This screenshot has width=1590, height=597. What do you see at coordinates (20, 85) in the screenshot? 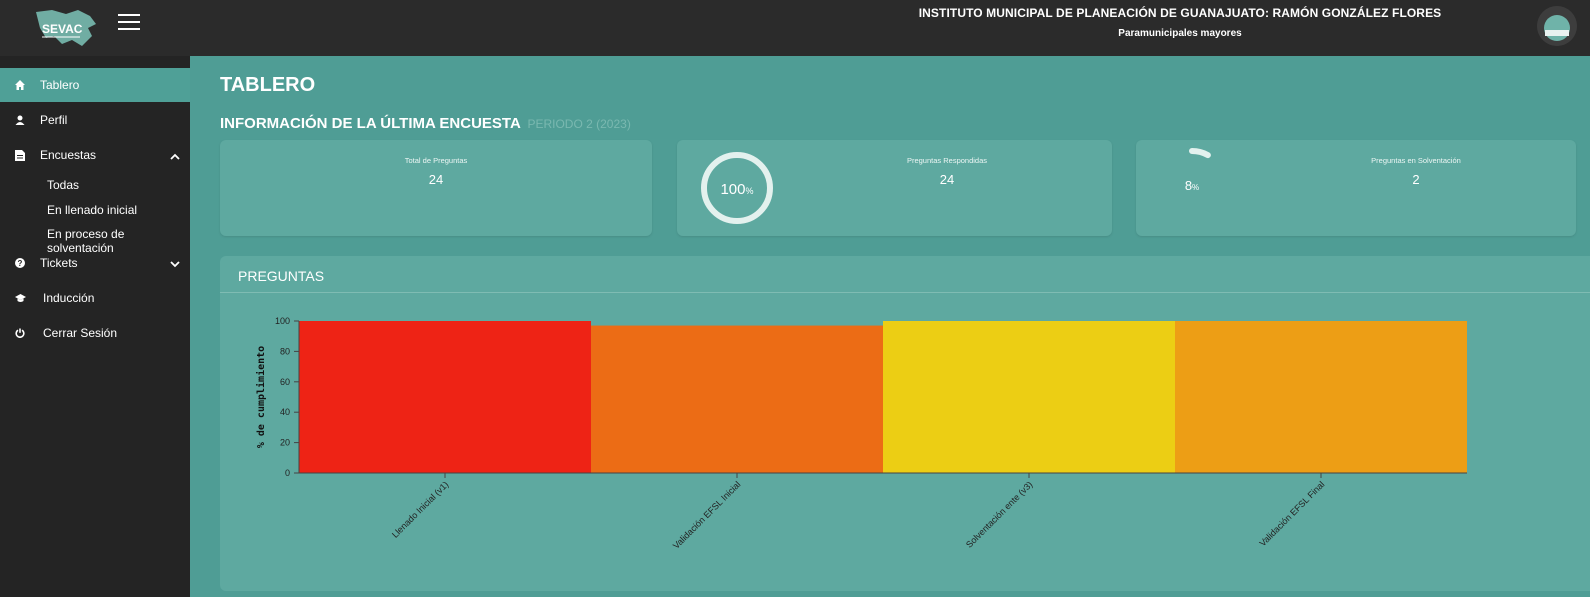
I see `home-icon` at bounding box center [20, 85].